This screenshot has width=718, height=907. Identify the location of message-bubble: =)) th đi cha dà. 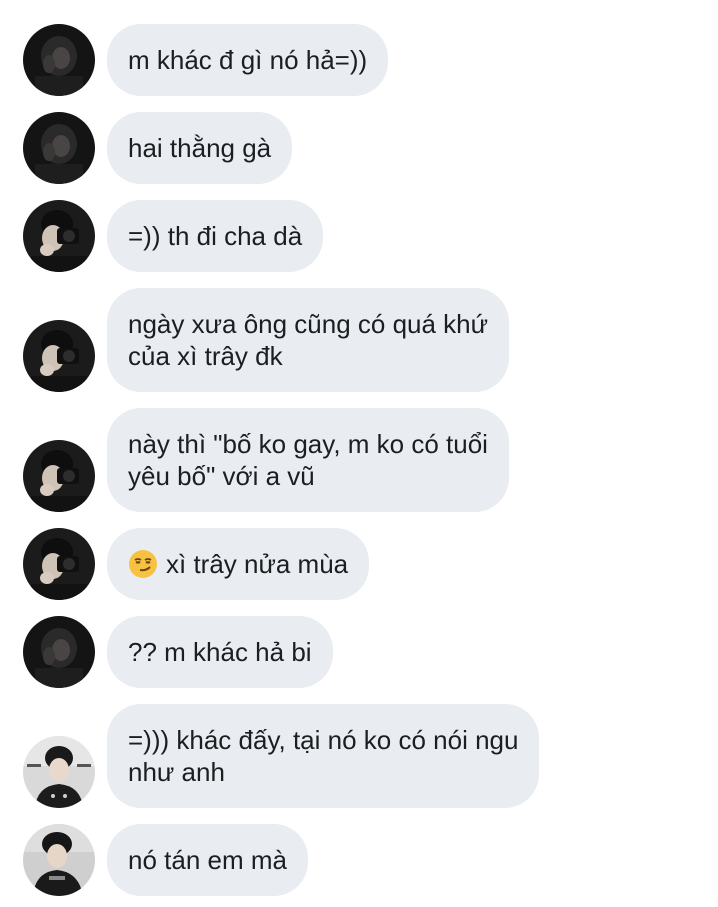
(215, 236).